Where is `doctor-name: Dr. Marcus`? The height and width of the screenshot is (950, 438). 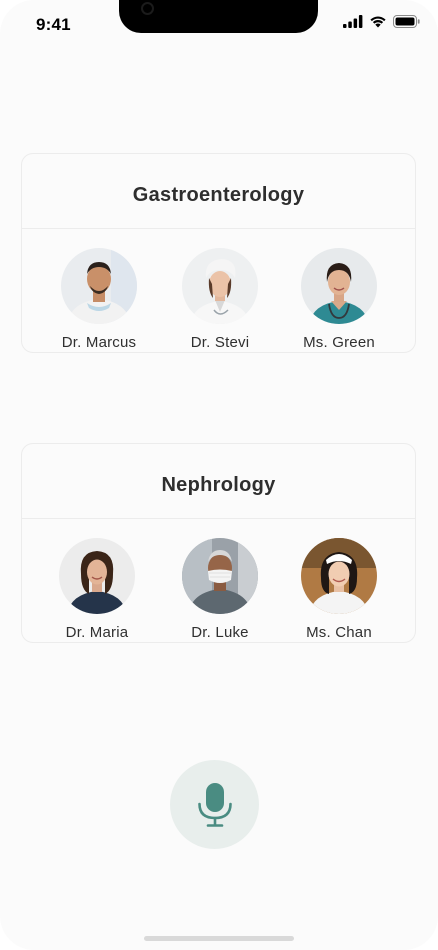 doctor-name: Dr. Marcus is located at coordinates (99, 342).